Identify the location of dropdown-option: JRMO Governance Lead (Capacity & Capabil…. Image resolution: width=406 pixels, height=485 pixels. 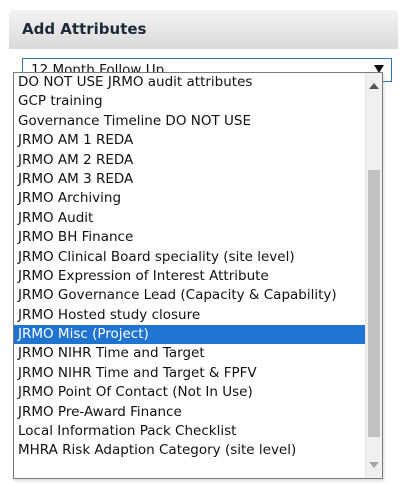
(190, 295).